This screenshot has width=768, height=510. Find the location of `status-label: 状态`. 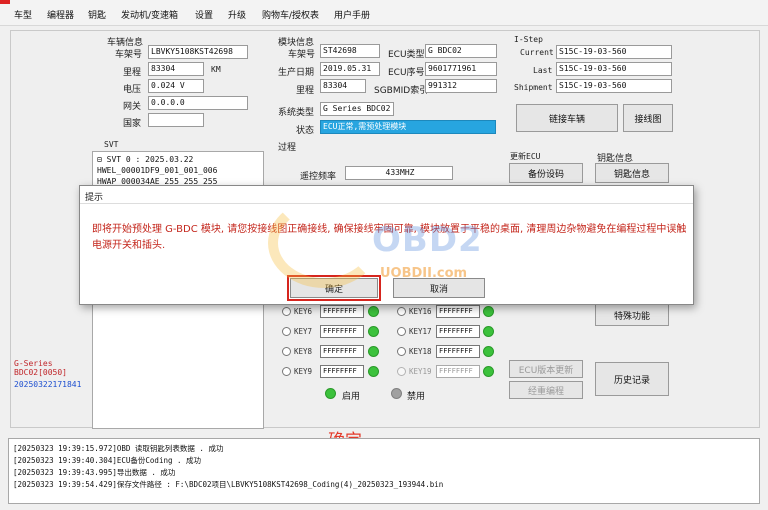

status-label: 状态 is located at coordinates (305, 131).